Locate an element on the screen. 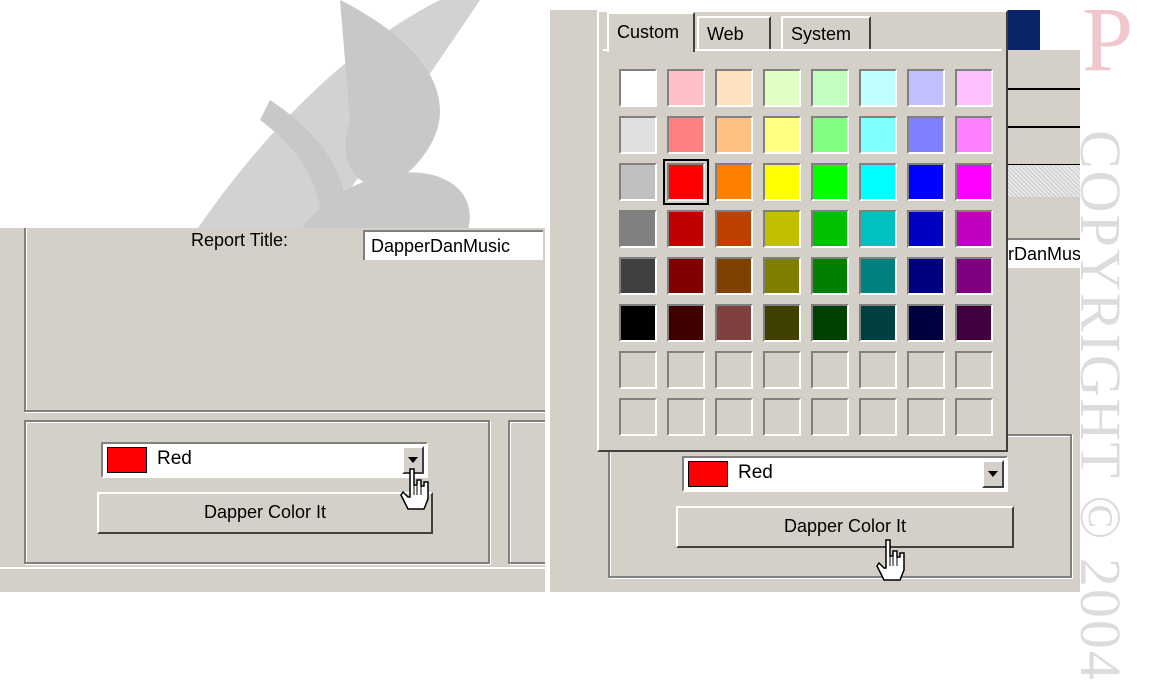 The width and height of the screenshot is (1151, 682). right-color-swatch is located at coordinates (708, 474).